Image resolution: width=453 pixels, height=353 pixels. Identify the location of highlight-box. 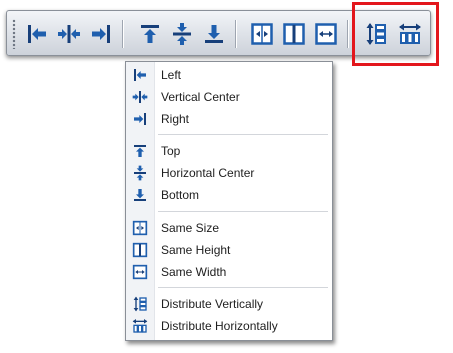
(395, 34).